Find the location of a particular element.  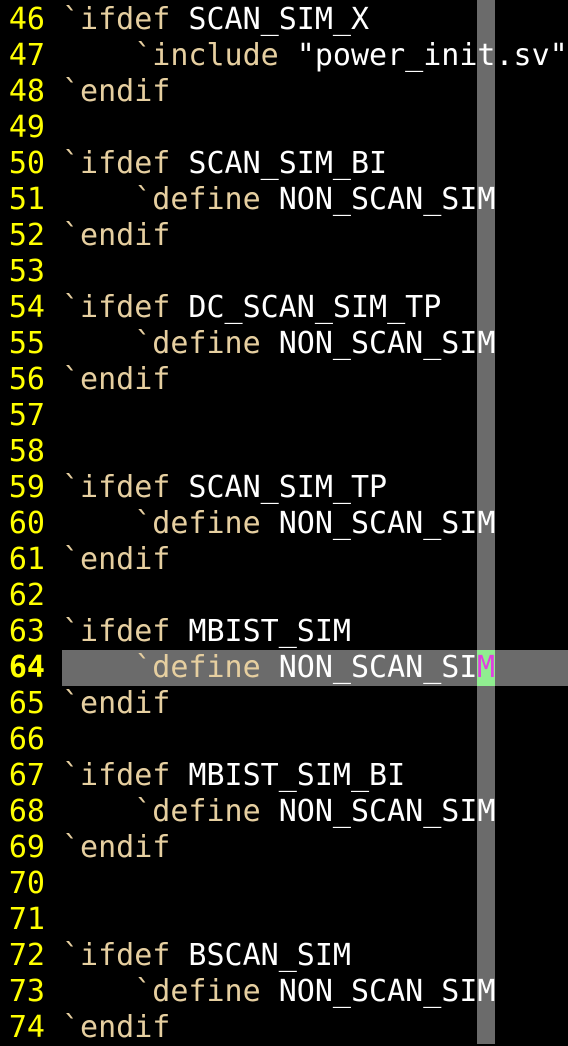

line-number: 58 is located at coordinates (26, 451).